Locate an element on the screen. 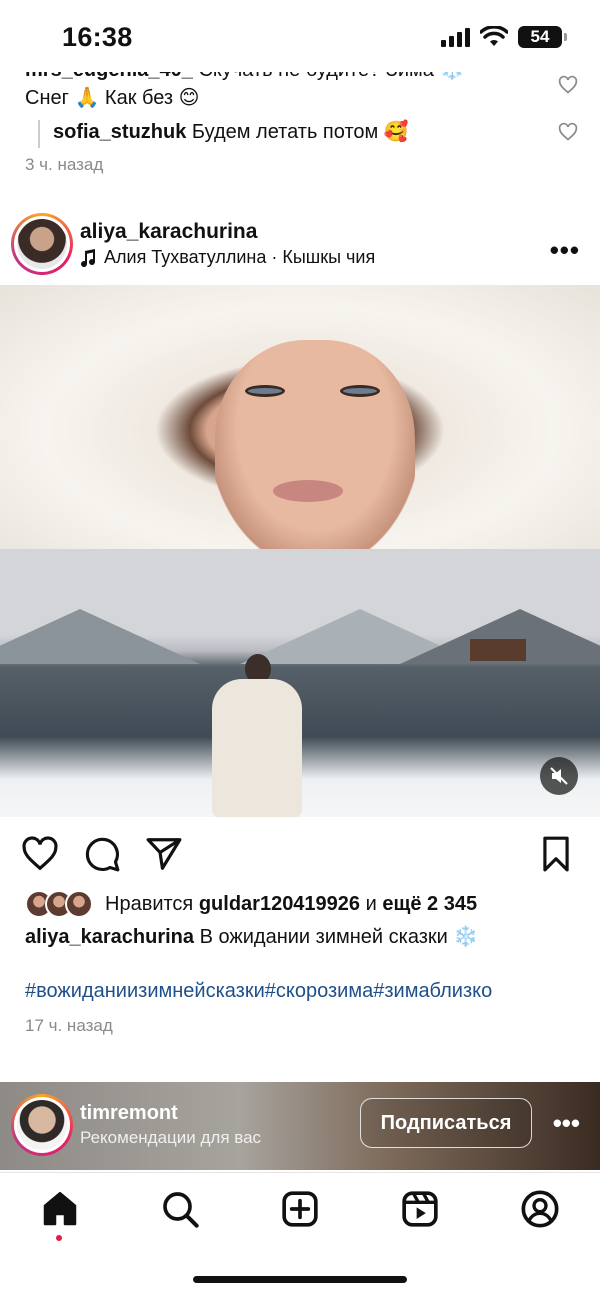 This screenshot has height=1297, width=600. like-heart-icon is located at coordinates (40, 854).